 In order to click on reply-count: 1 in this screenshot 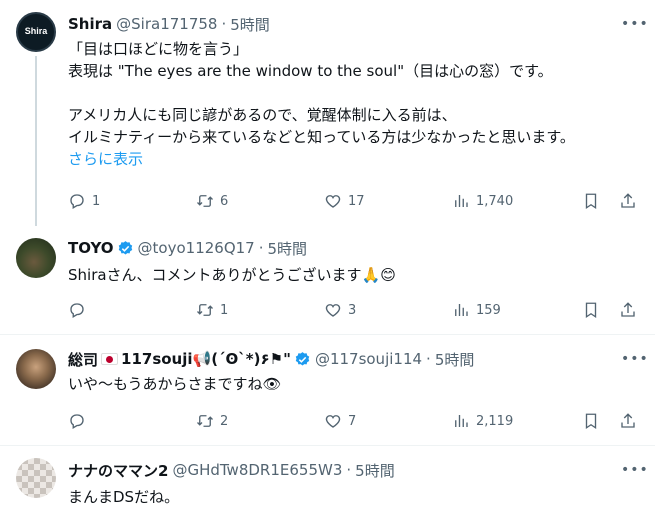, I will do `click(96, 201)`.